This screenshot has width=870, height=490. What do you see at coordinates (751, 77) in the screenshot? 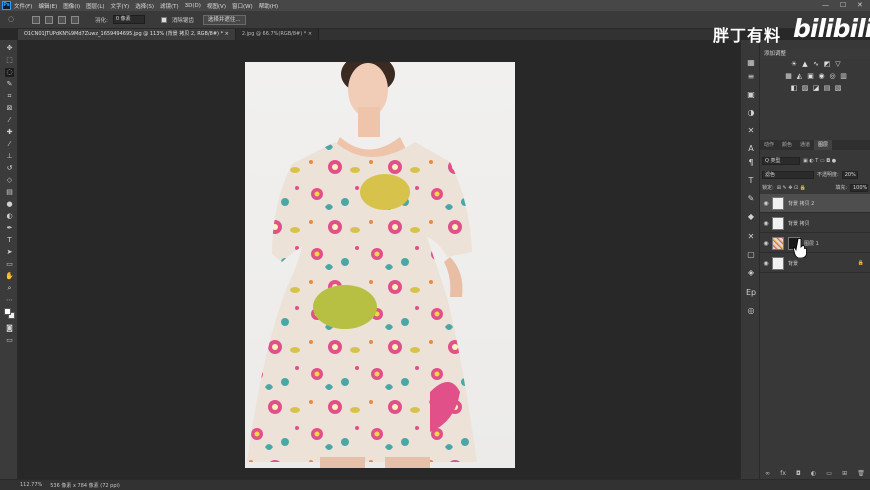
I see `properties-panel-icon: ≡` at bounding box center [751, 77].